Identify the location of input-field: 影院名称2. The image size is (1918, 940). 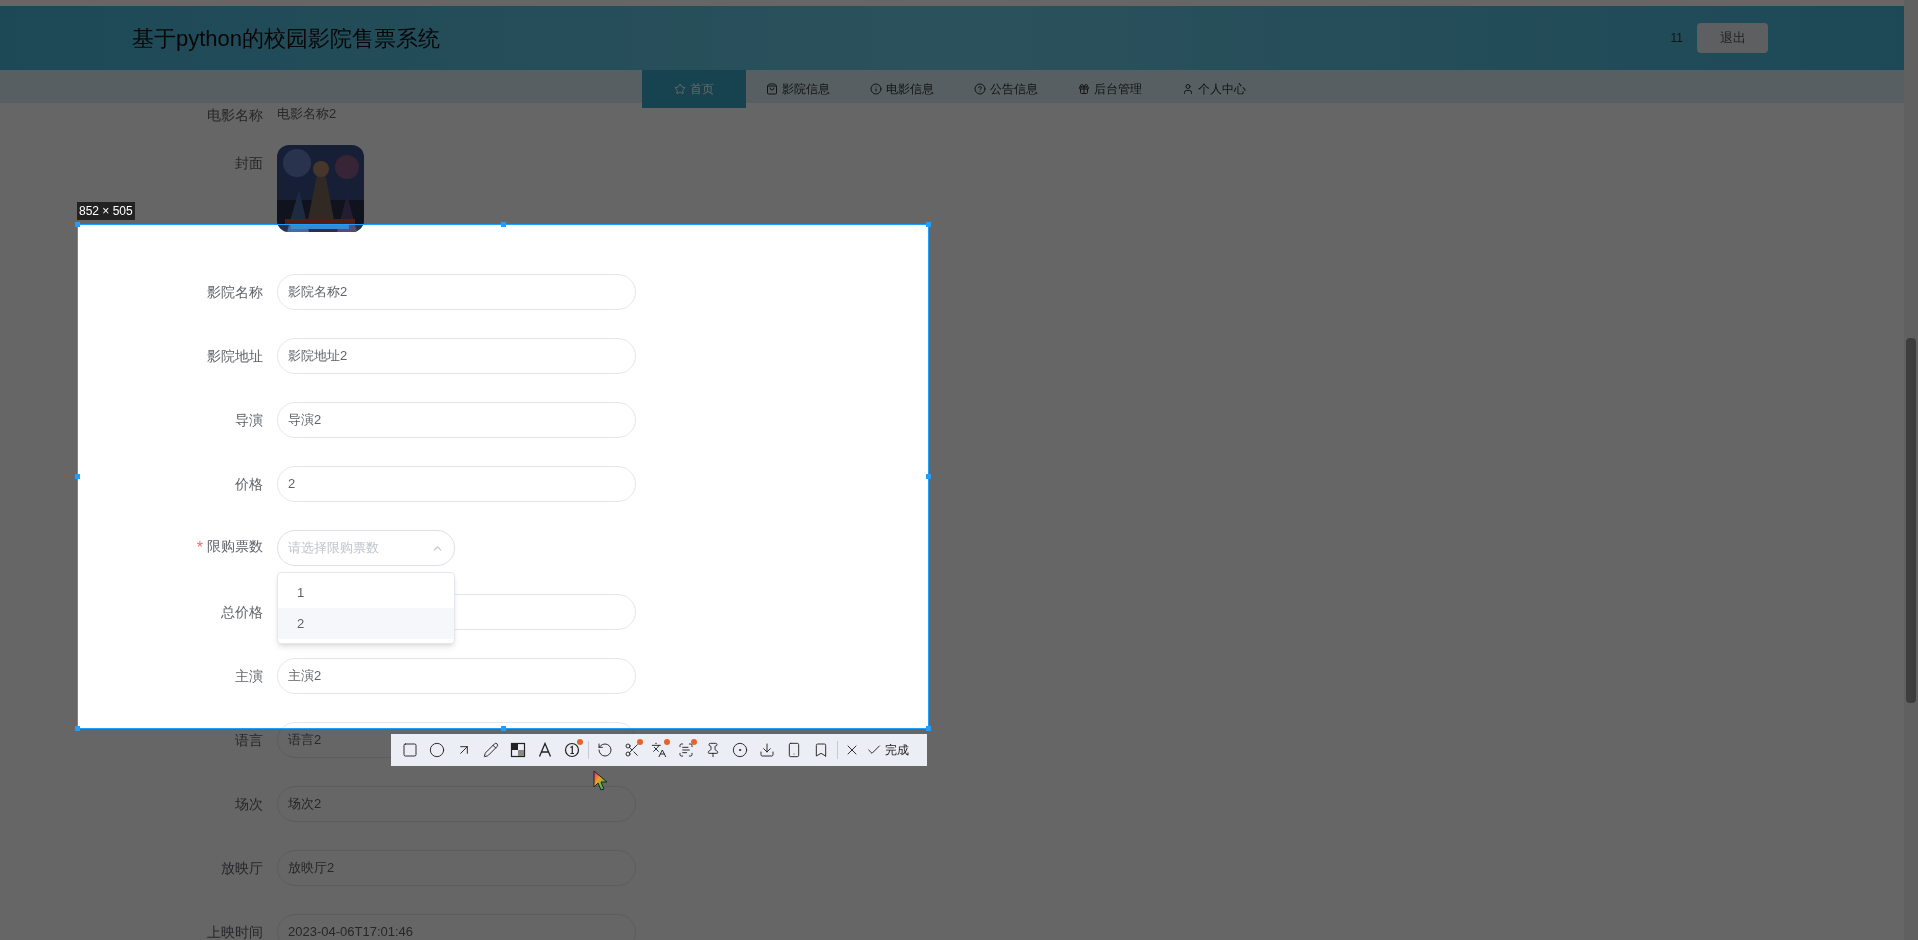
(456, 292).